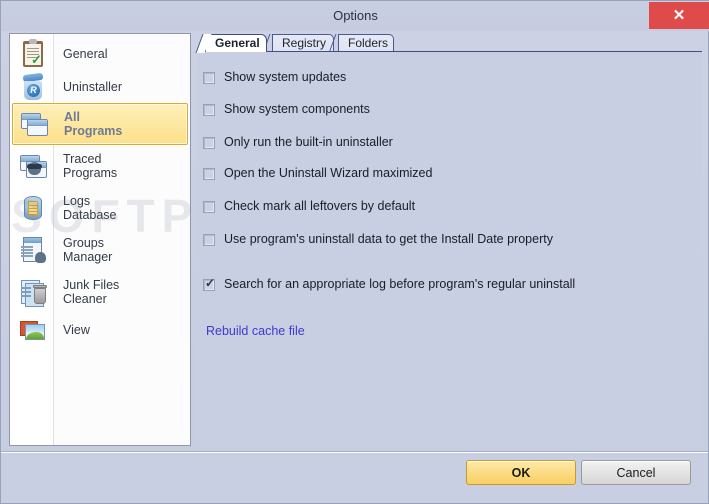 The width and height of the screenshot is (709, 504). Describe the element at coordinates (320, 206) in the screenshot. I see `option-label: Check mark all leftovers by default` at that location.